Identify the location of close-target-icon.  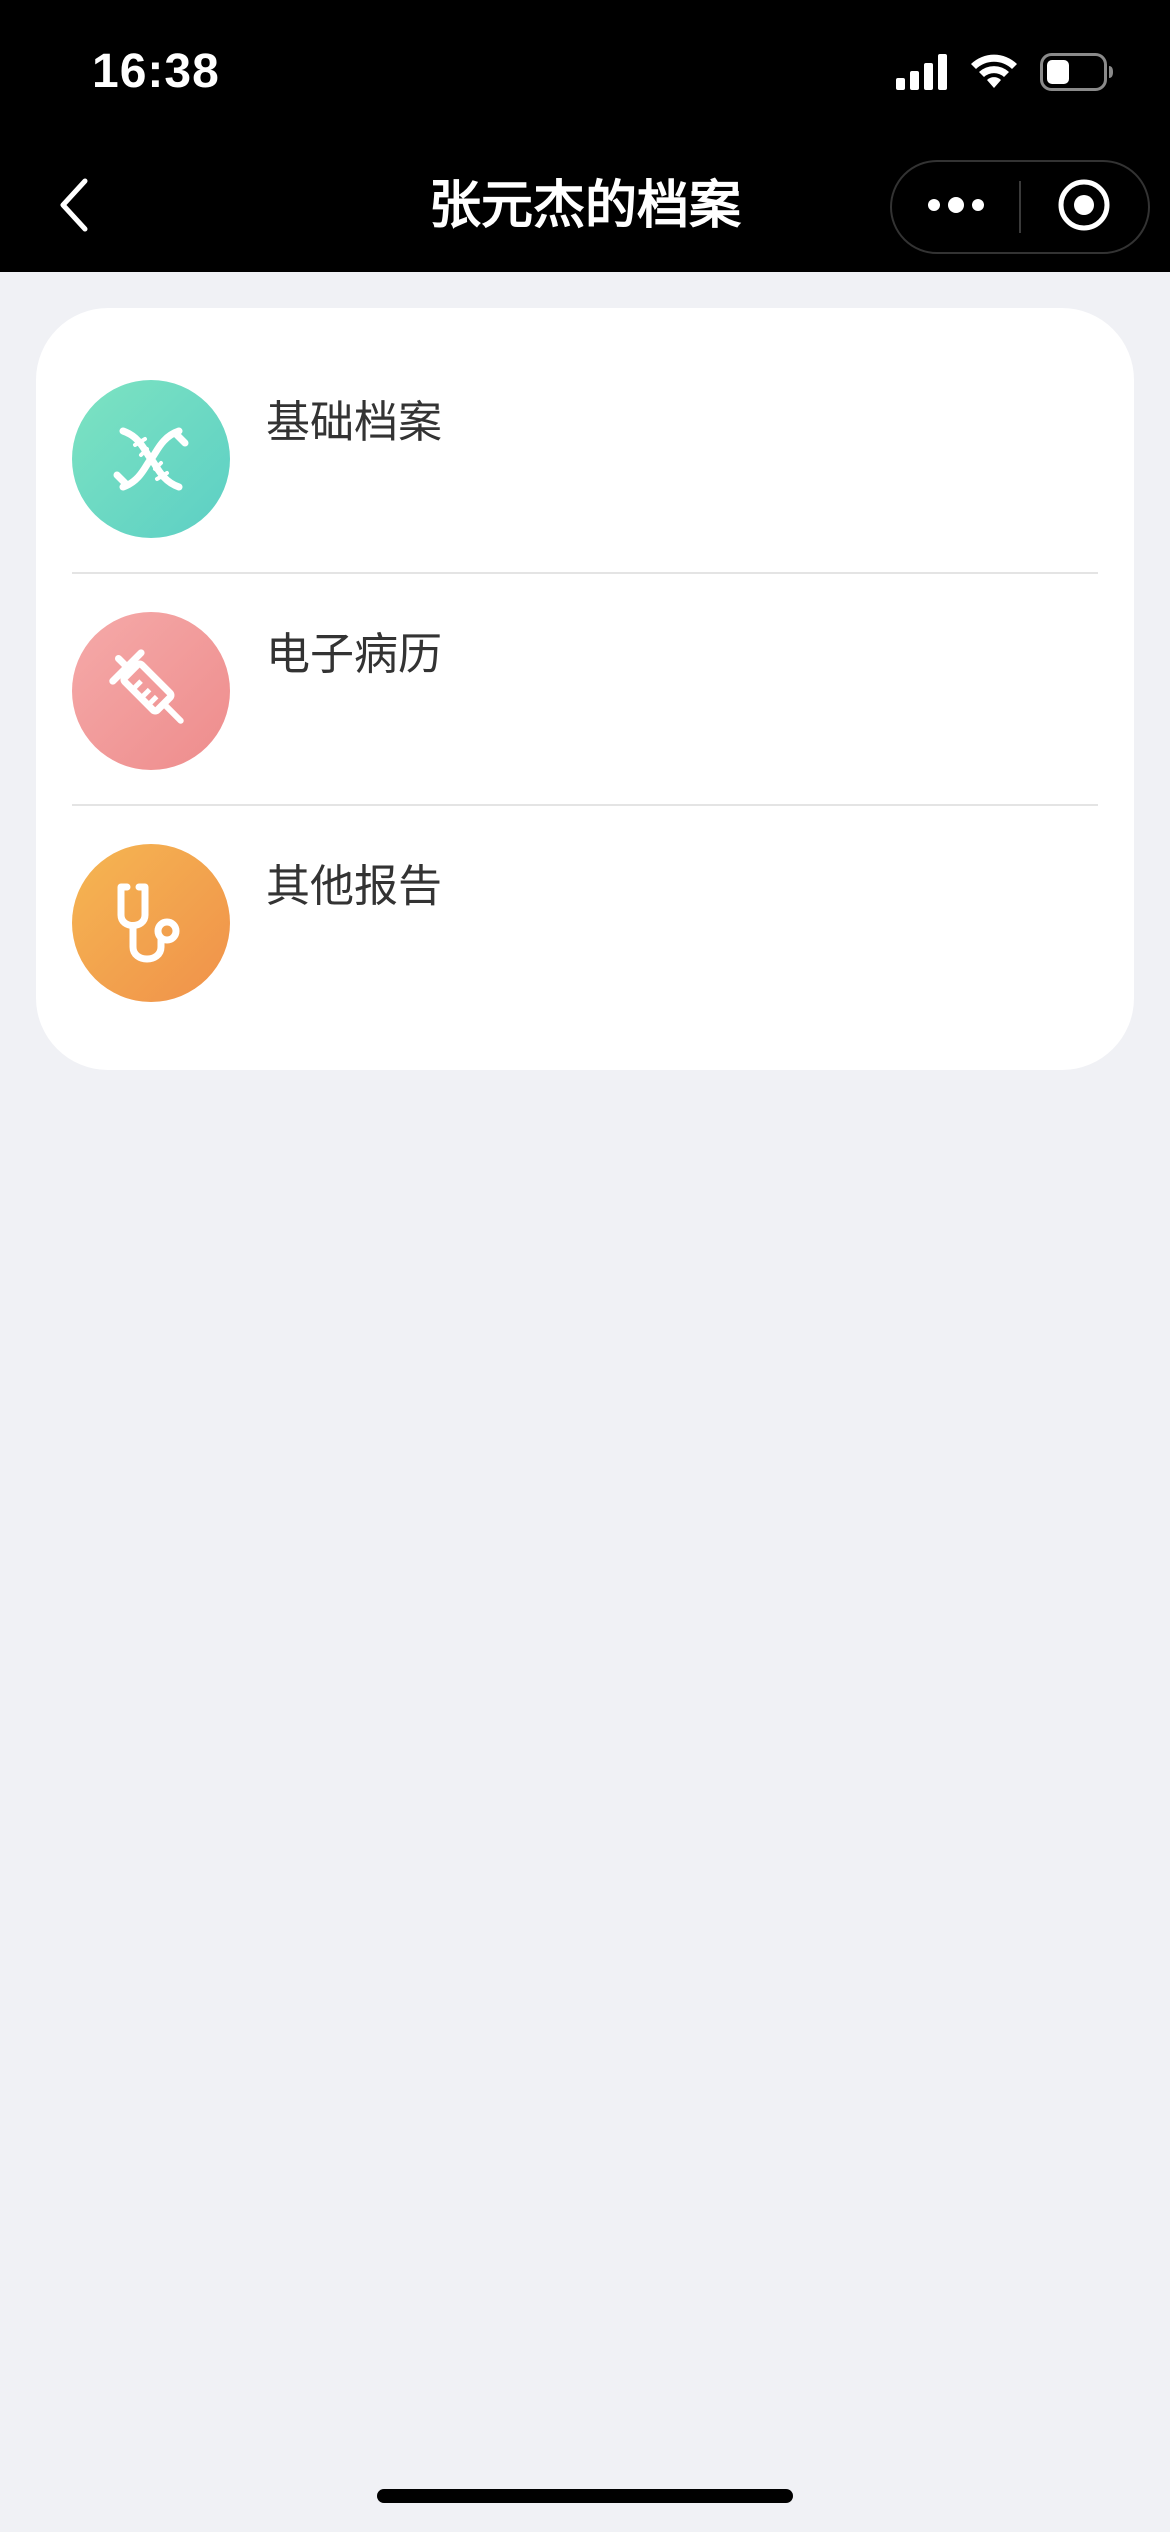
(1084, 207).